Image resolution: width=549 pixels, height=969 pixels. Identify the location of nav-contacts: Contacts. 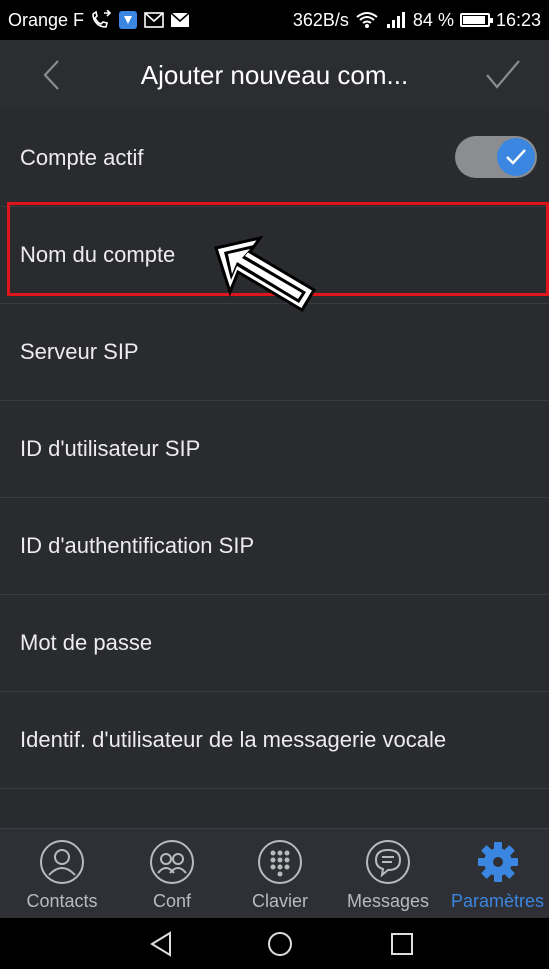
(62, 874).